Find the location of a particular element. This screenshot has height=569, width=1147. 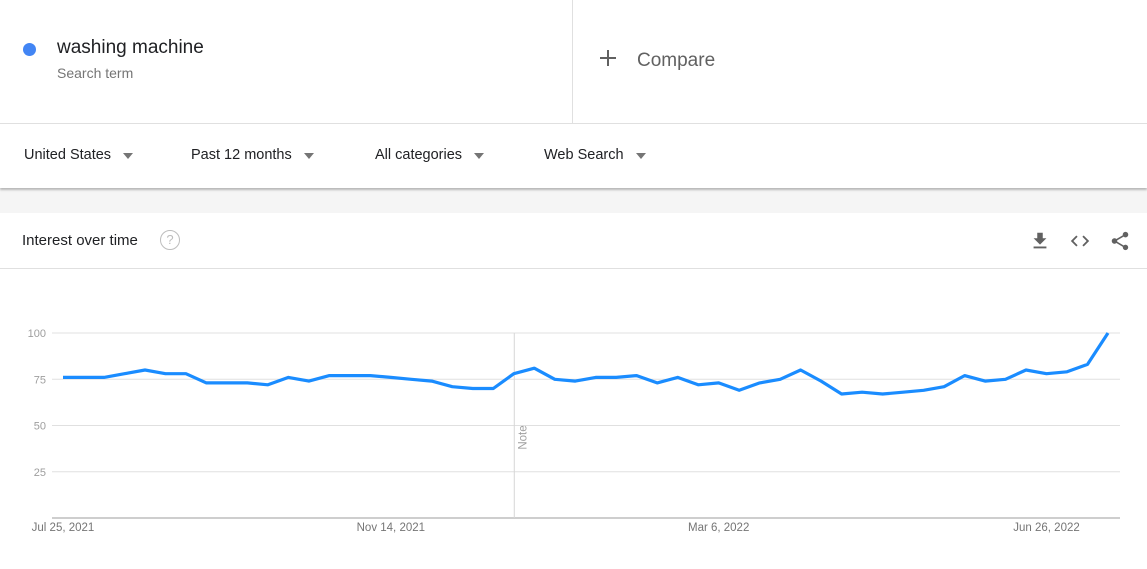

download-icon is located at coordinates (1040, 241).